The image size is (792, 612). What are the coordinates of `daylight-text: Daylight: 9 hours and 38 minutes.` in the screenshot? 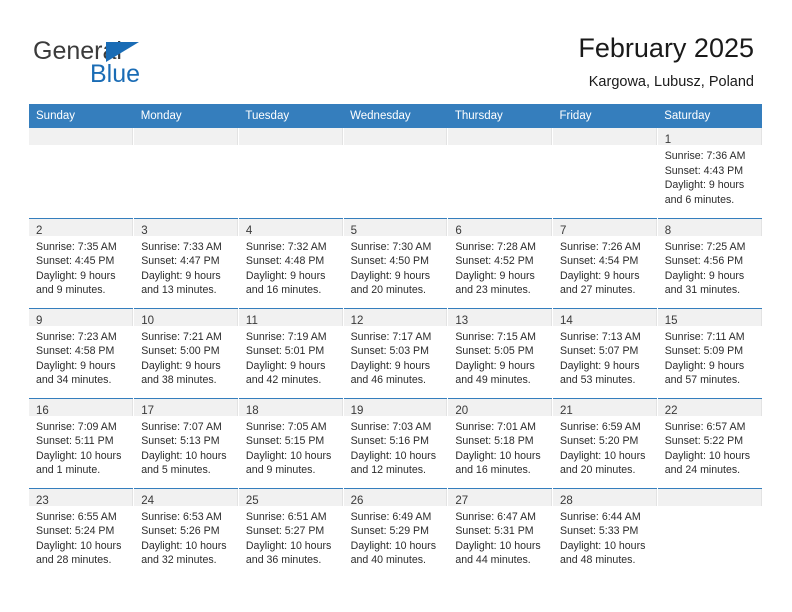 It's located at (181, 373).